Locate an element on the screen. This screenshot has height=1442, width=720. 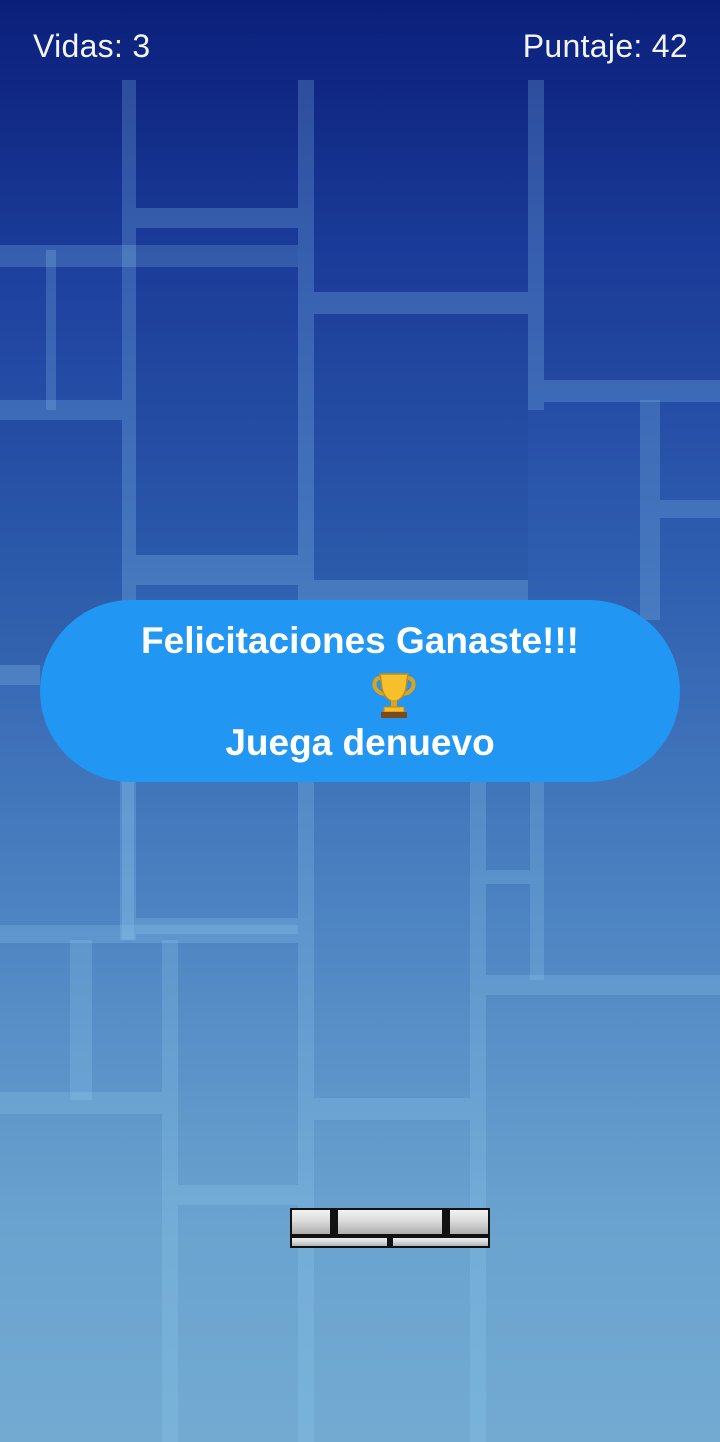
score-counter: Puntaje: 42 is located at coordinates (605, 46).